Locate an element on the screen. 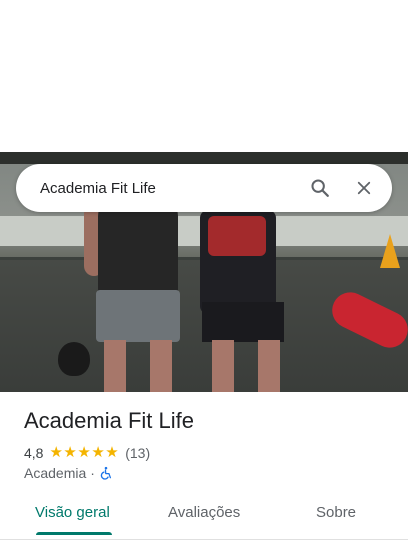 This screenshot has width=408, height=544. tab-reviews: Avaliações is located at coordinates (204, 512).